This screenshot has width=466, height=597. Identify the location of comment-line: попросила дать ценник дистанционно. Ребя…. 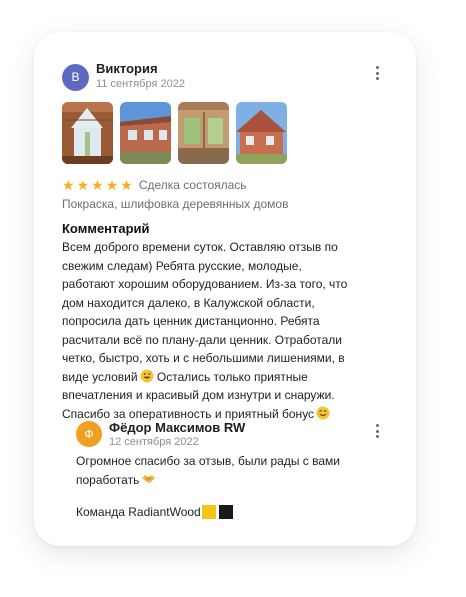
(191, 321).